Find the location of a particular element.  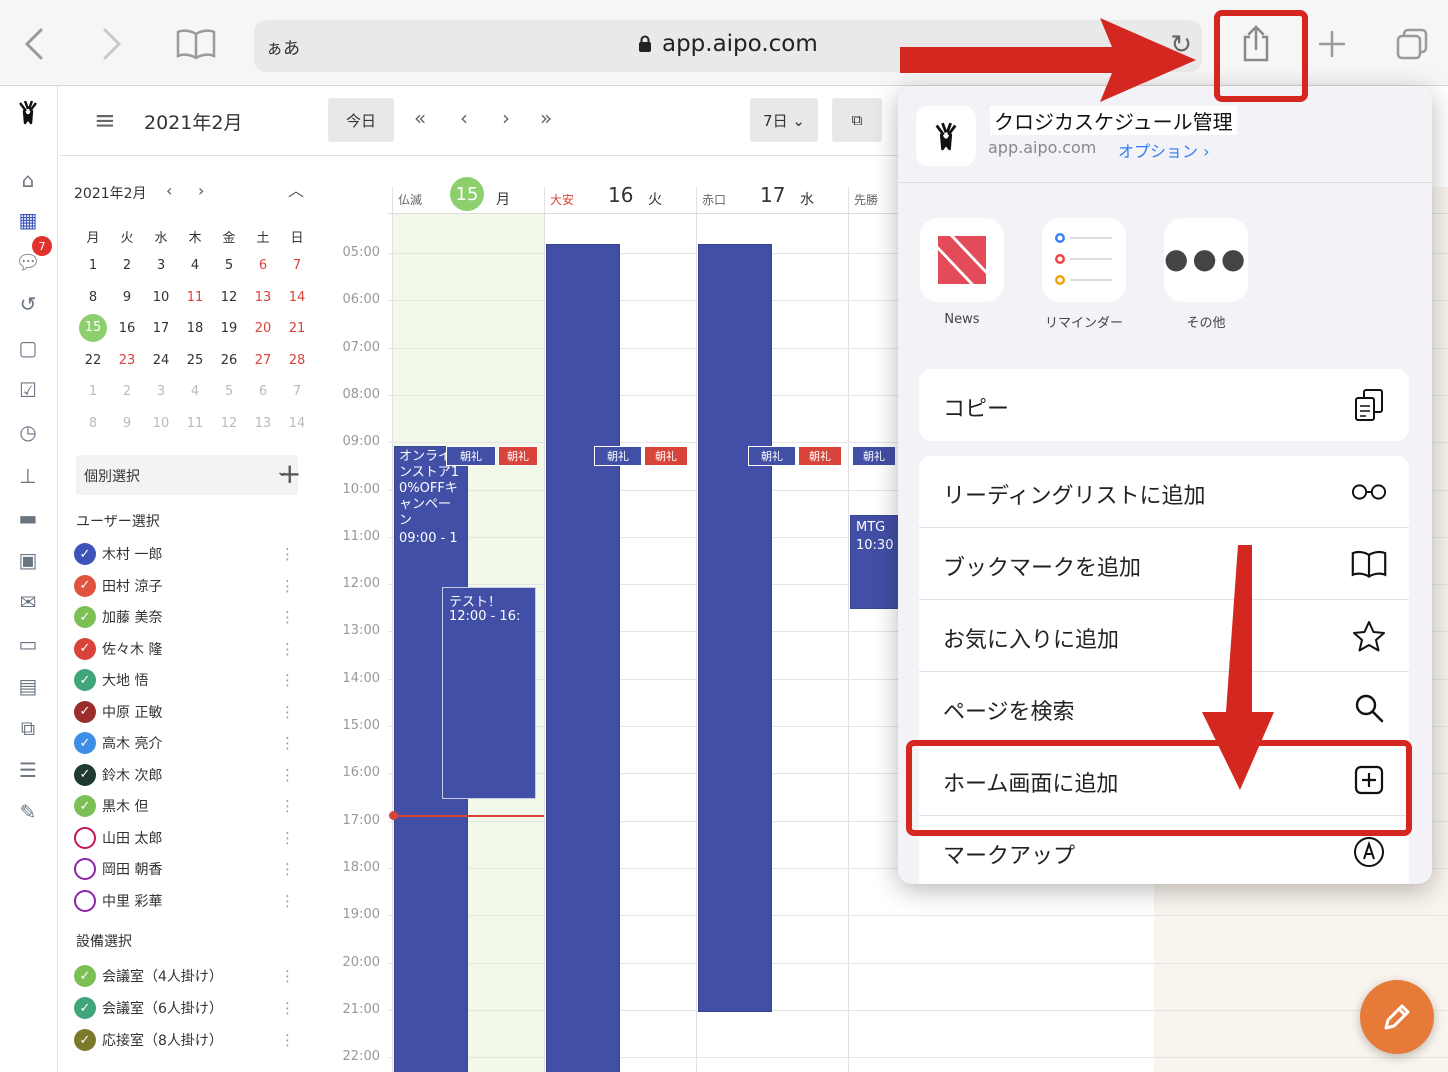

pencil-icon is located at coordinates (1397, 1017).